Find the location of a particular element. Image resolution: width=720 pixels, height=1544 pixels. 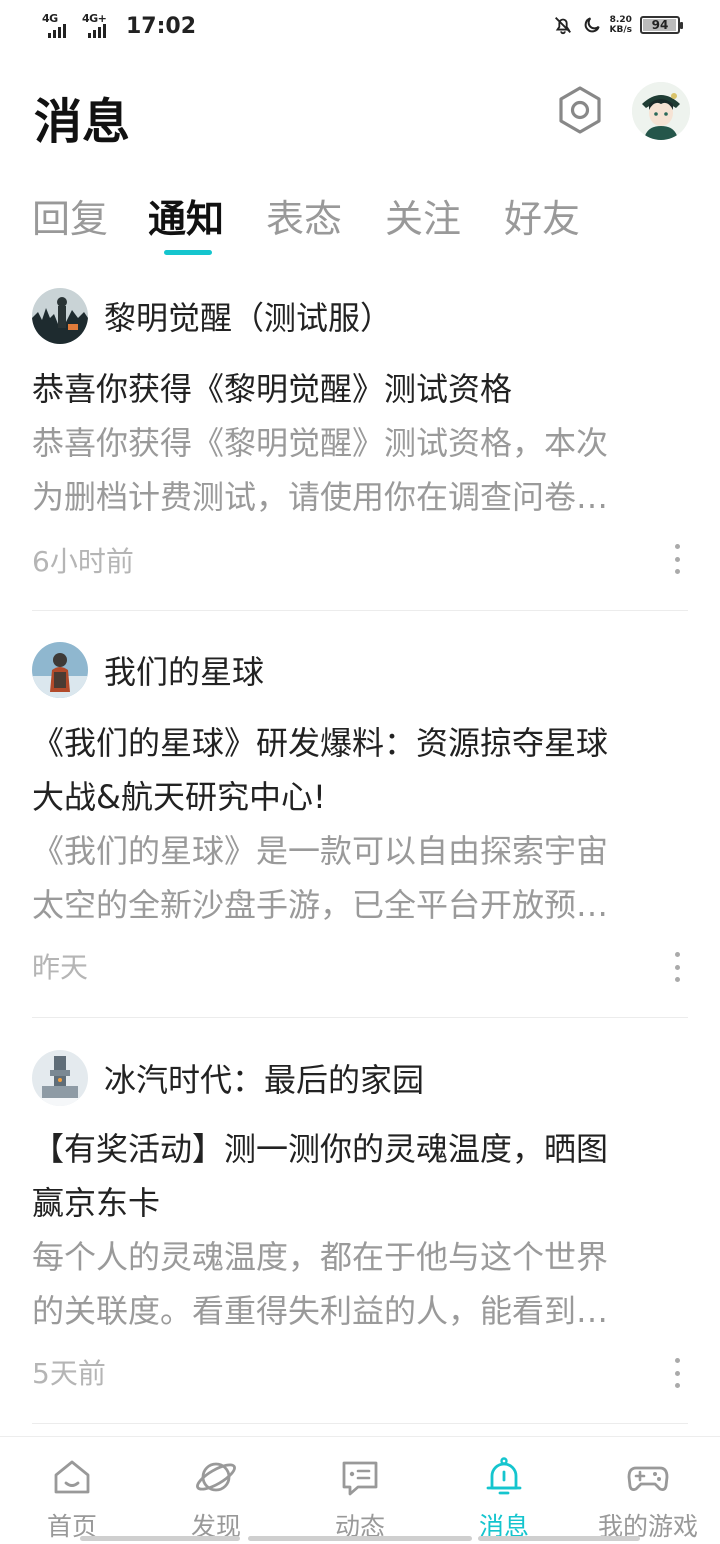

sender-name: 冰汽时代：最后的家园 is located at coordinates (264, 1080).